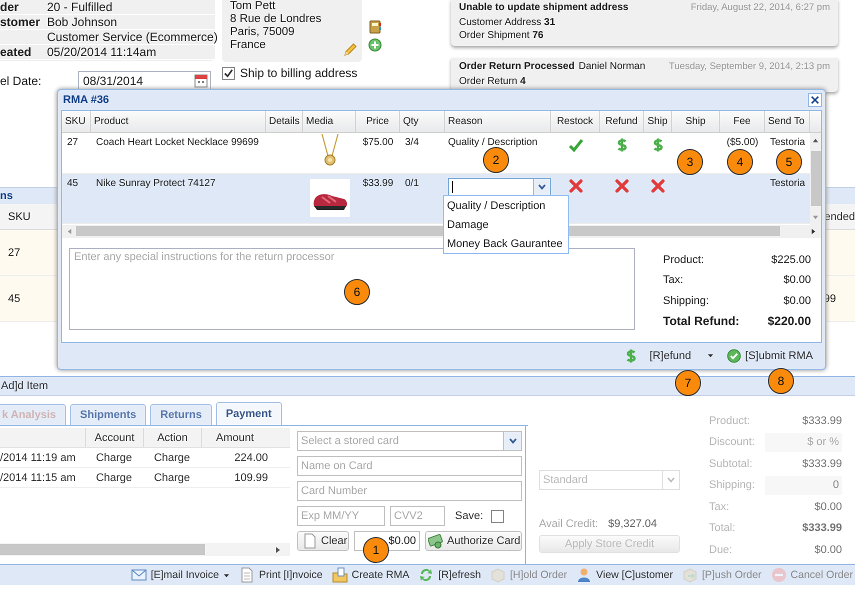  Describe the element at coordinates (276, 19) in the screenshot. I see `address-line: 8 Rue de Londres` at that location.